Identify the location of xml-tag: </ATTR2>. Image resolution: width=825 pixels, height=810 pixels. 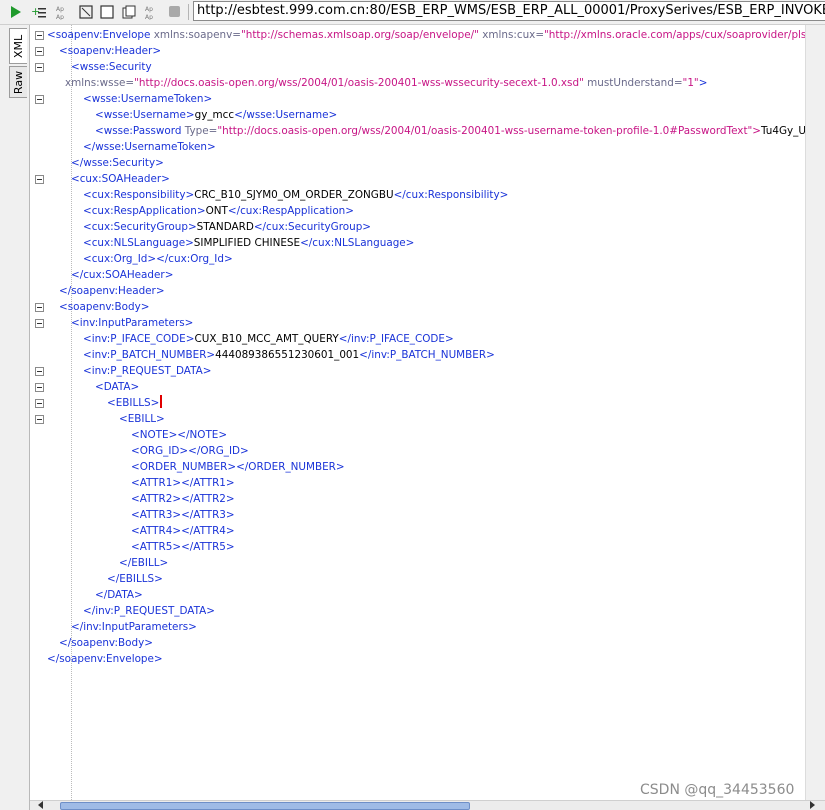
(208, 499).